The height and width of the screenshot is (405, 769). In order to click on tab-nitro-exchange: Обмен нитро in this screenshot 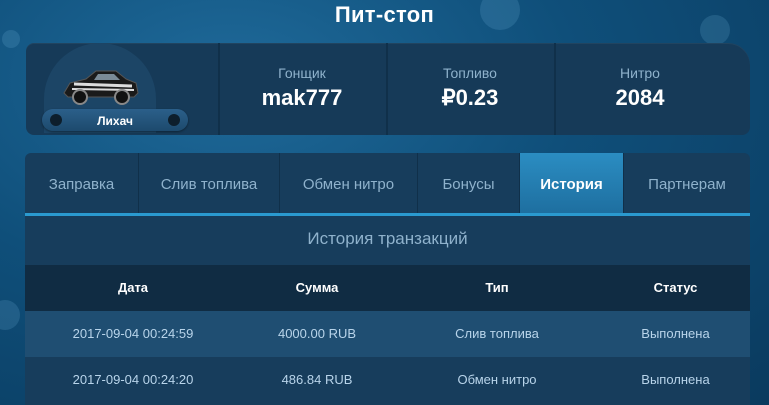, I will do `click(349, 183)`.